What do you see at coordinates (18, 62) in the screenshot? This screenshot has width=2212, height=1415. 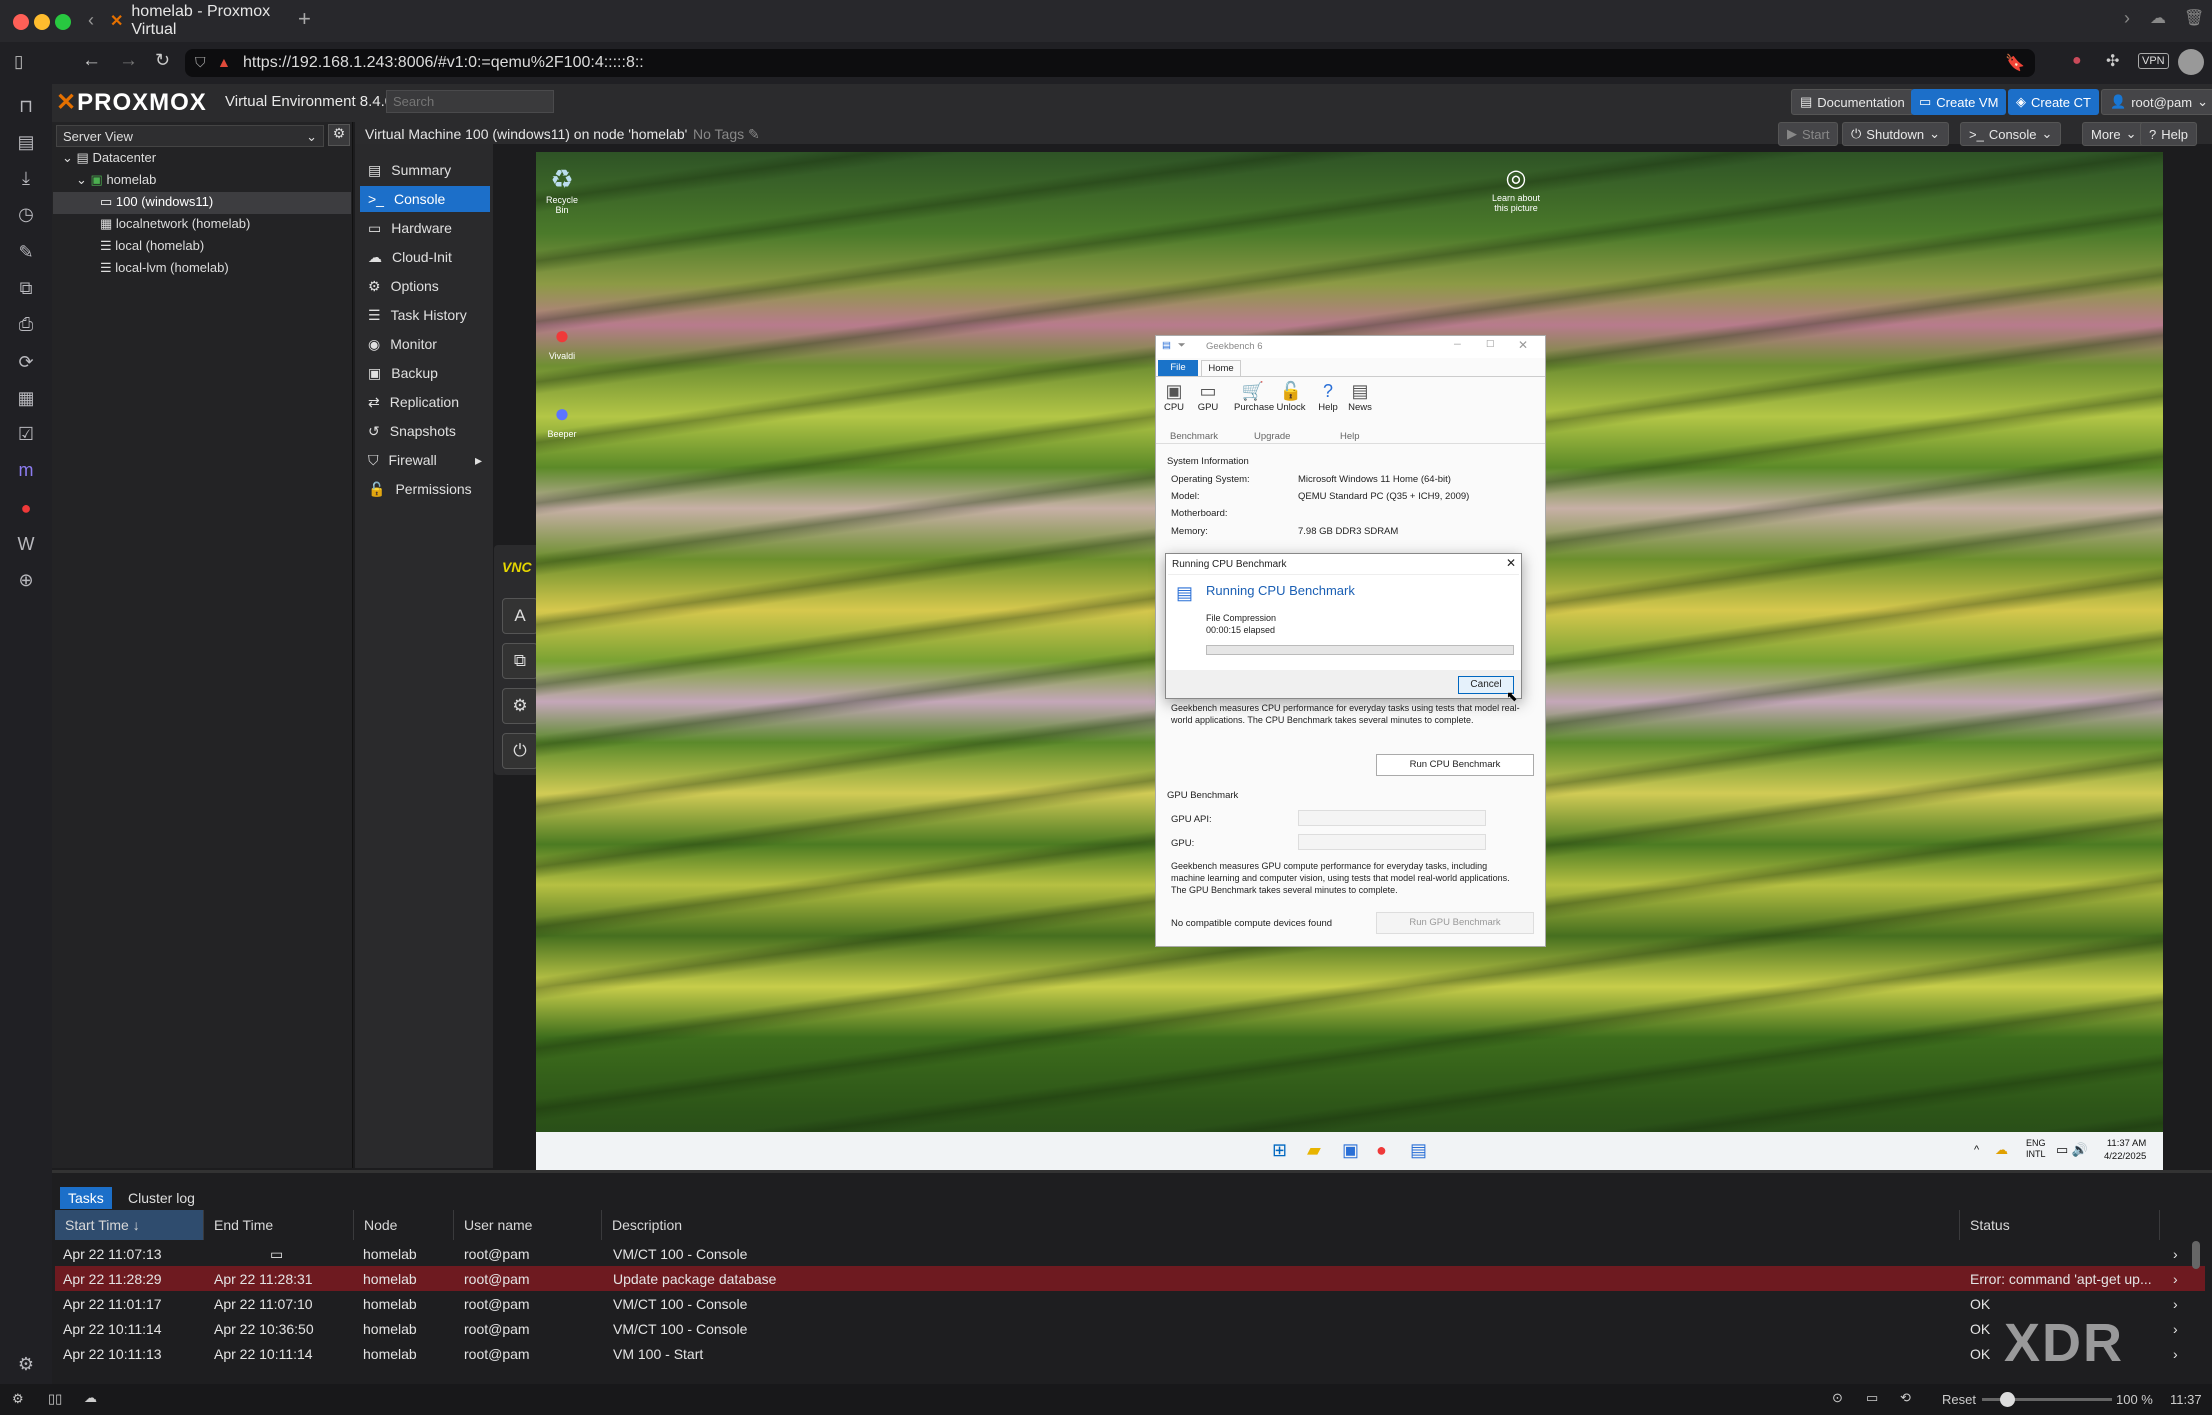 I see `sidebar-toggle-icon: ▯` at bounding box center [18, 62].